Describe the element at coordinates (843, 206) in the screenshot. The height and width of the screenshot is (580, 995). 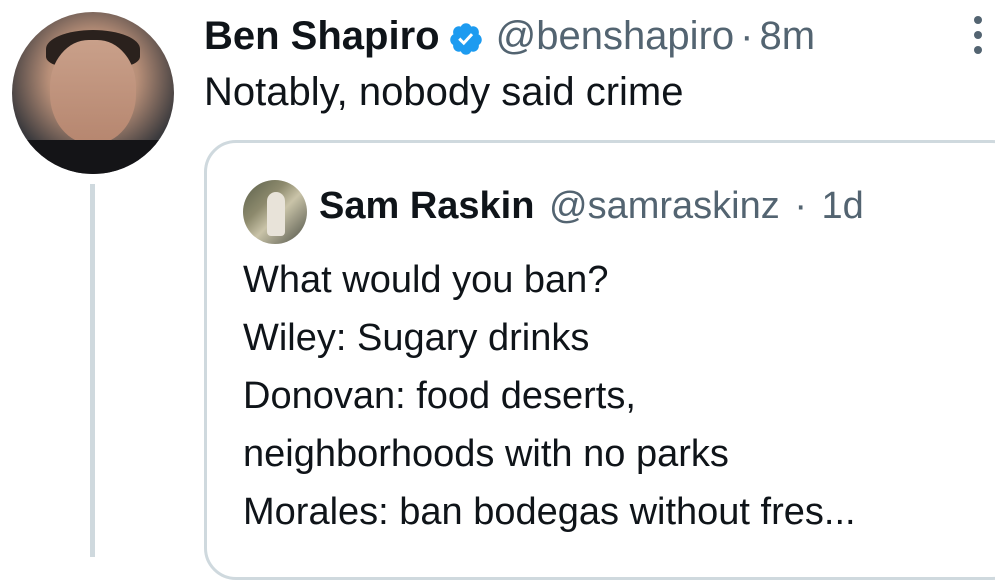
I see `quoted-tweet-timestamp: 1d` at that location.